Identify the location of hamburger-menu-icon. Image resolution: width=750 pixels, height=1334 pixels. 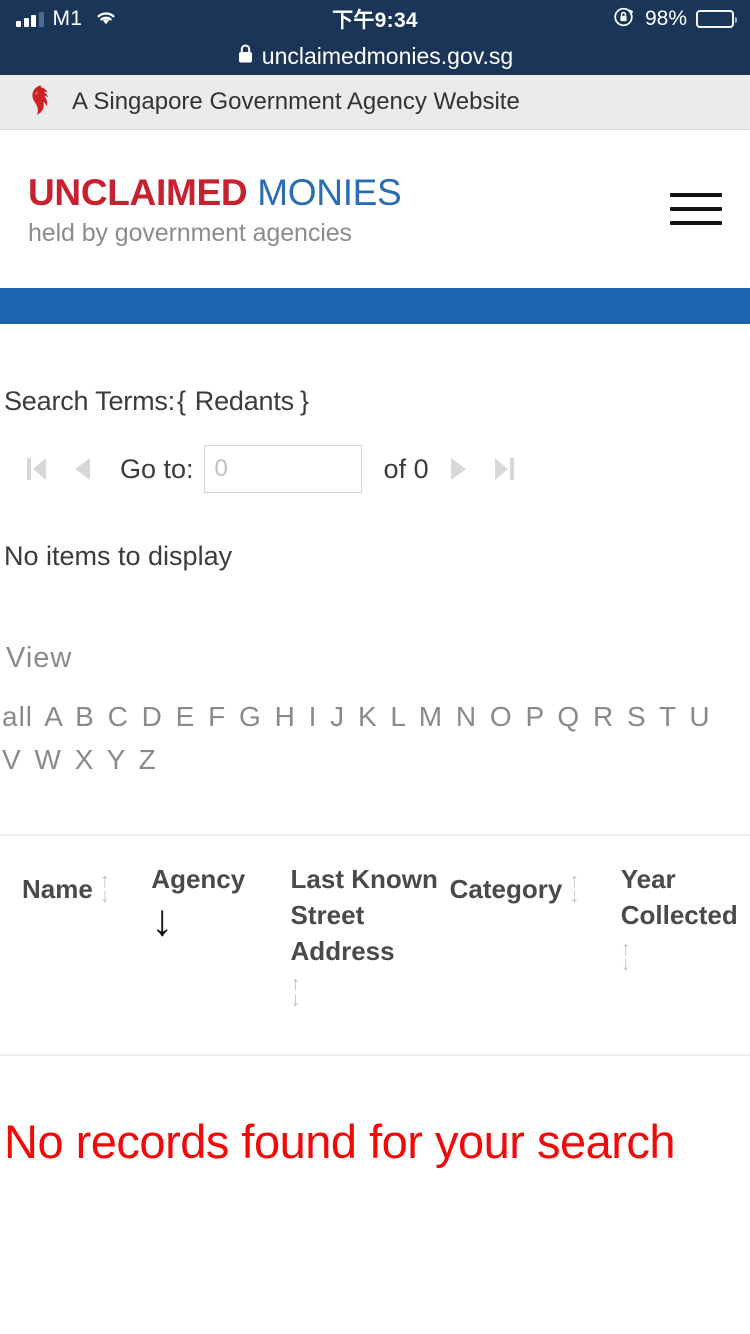
(696, 209).